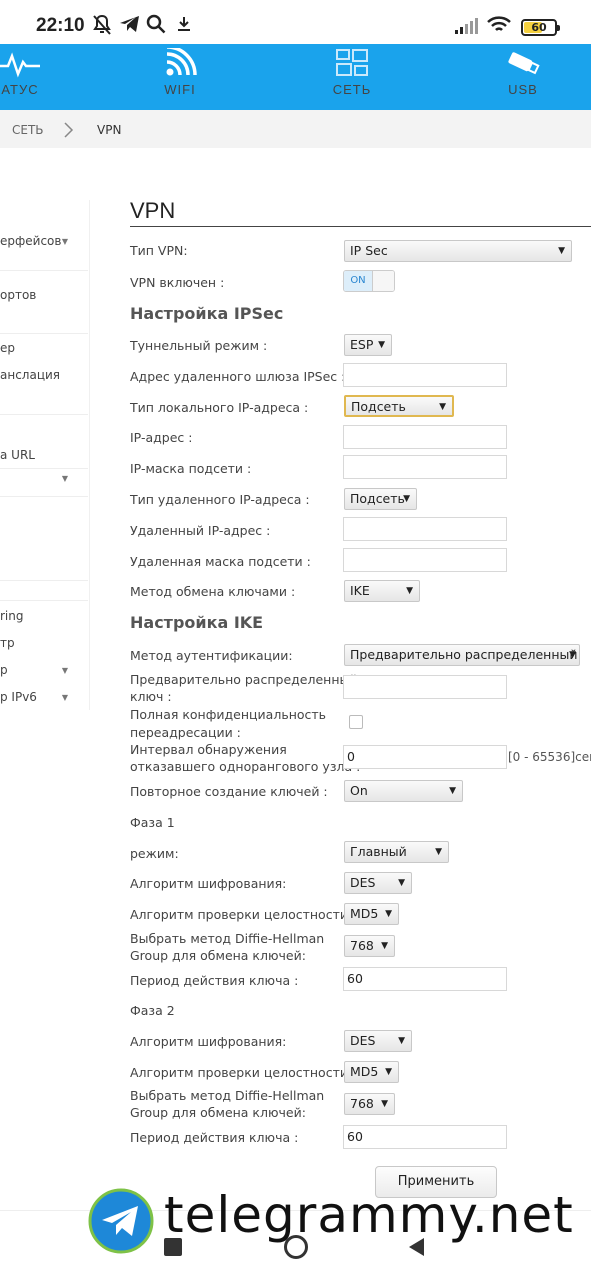 The image size is (591, 1280). What do you see at coordinates (200, 530) in the screenshot?
I see `remote-ip-label: Удаленный IP-адрес :` at bounding box center [200, 530].